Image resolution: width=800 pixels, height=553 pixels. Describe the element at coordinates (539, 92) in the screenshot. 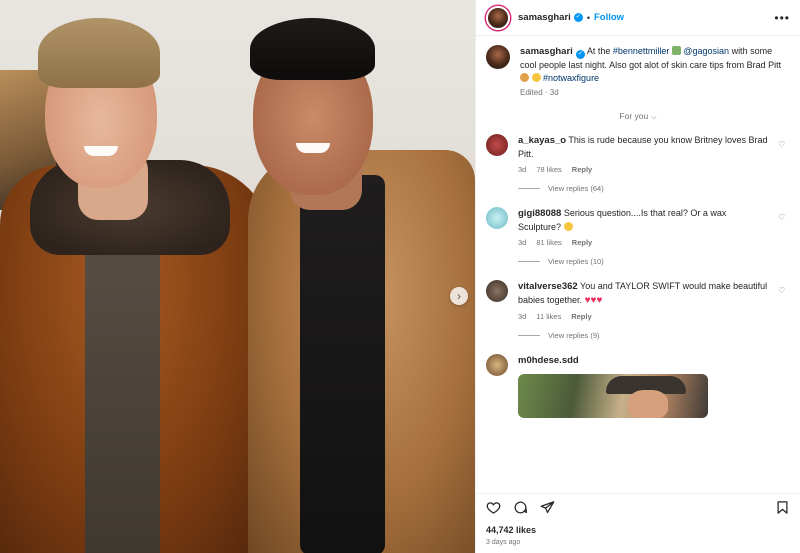

I see `edited-label: Edited · 3d` at that location.